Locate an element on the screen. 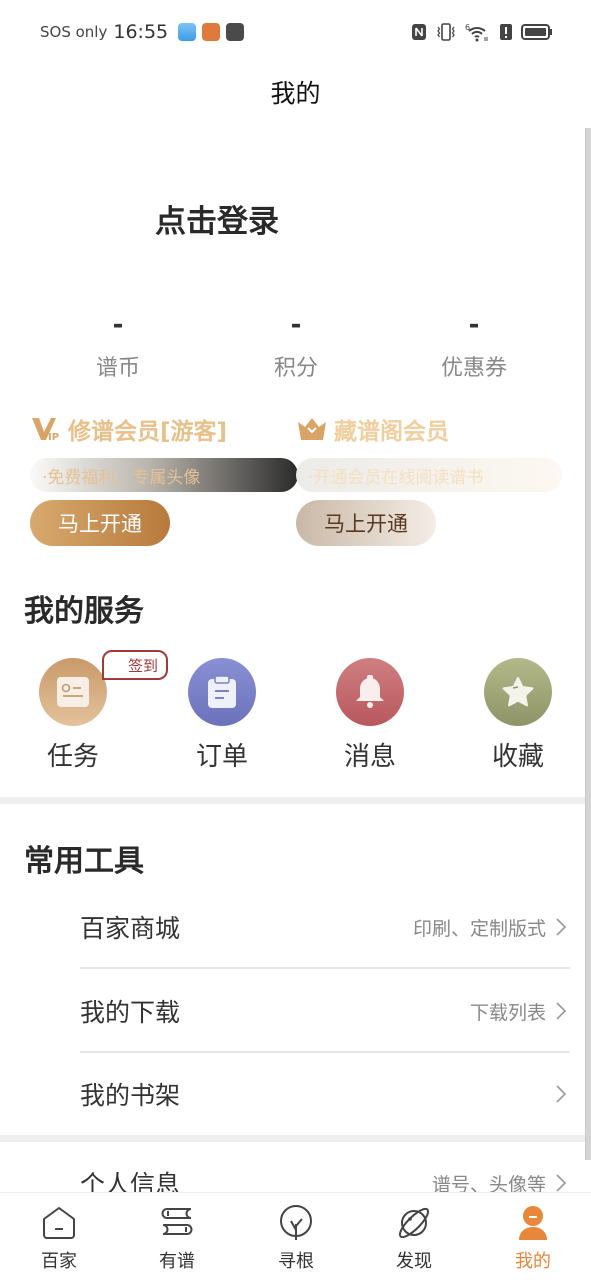 The width and height of the screenshot is (591, 1280). alert-icon is located at coordinates (506, 32).